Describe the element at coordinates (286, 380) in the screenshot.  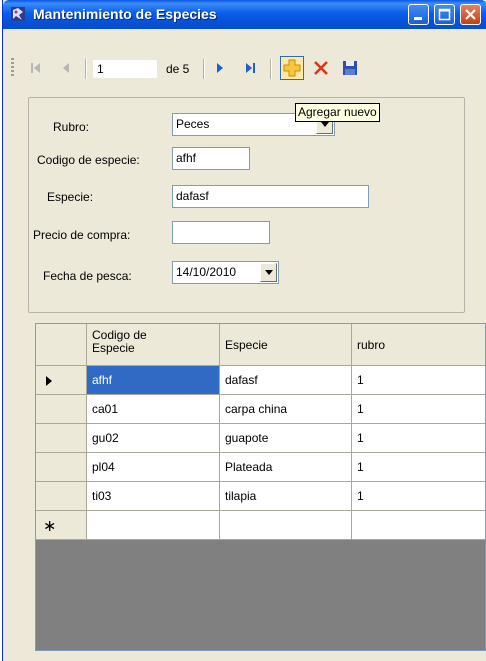
I see `grid-cell: dafasf` at that location.